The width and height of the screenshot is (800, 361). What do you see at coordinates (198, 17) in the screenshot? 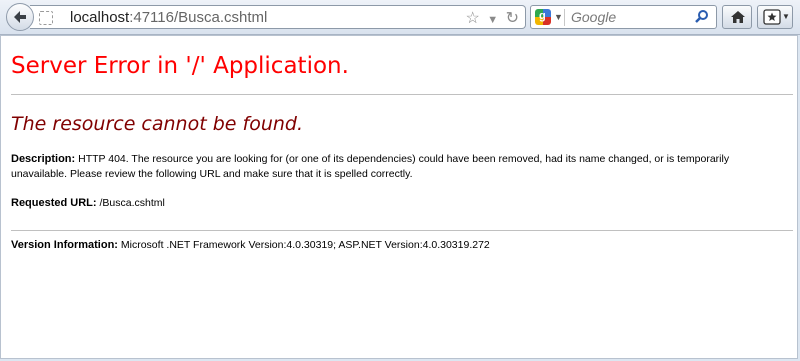
I see `url-path: :47116/Busca.cshtml` at bounding box center [198, 17].